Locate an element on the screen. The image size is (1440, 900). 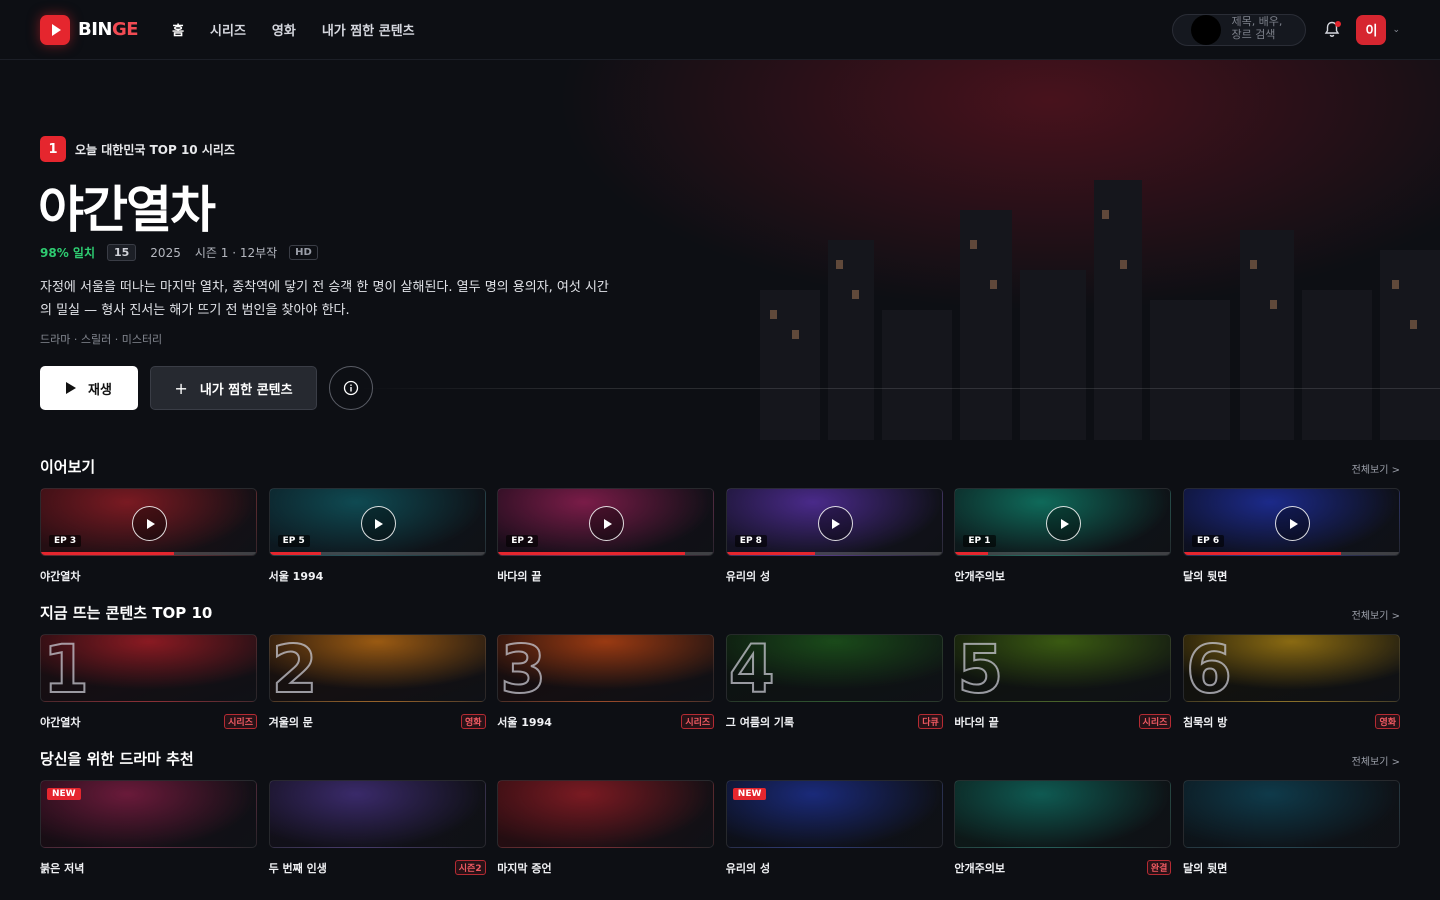
status-tag: 완결 is located at coordinates (1159, 867).